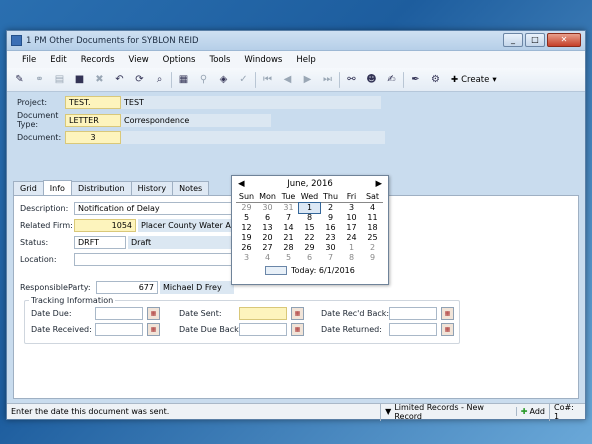 The image size is (592, 444). What do you see at coordinates (29, 60) in the screenshot?
I see `menu-file: File` at bounding box center [29, 60].